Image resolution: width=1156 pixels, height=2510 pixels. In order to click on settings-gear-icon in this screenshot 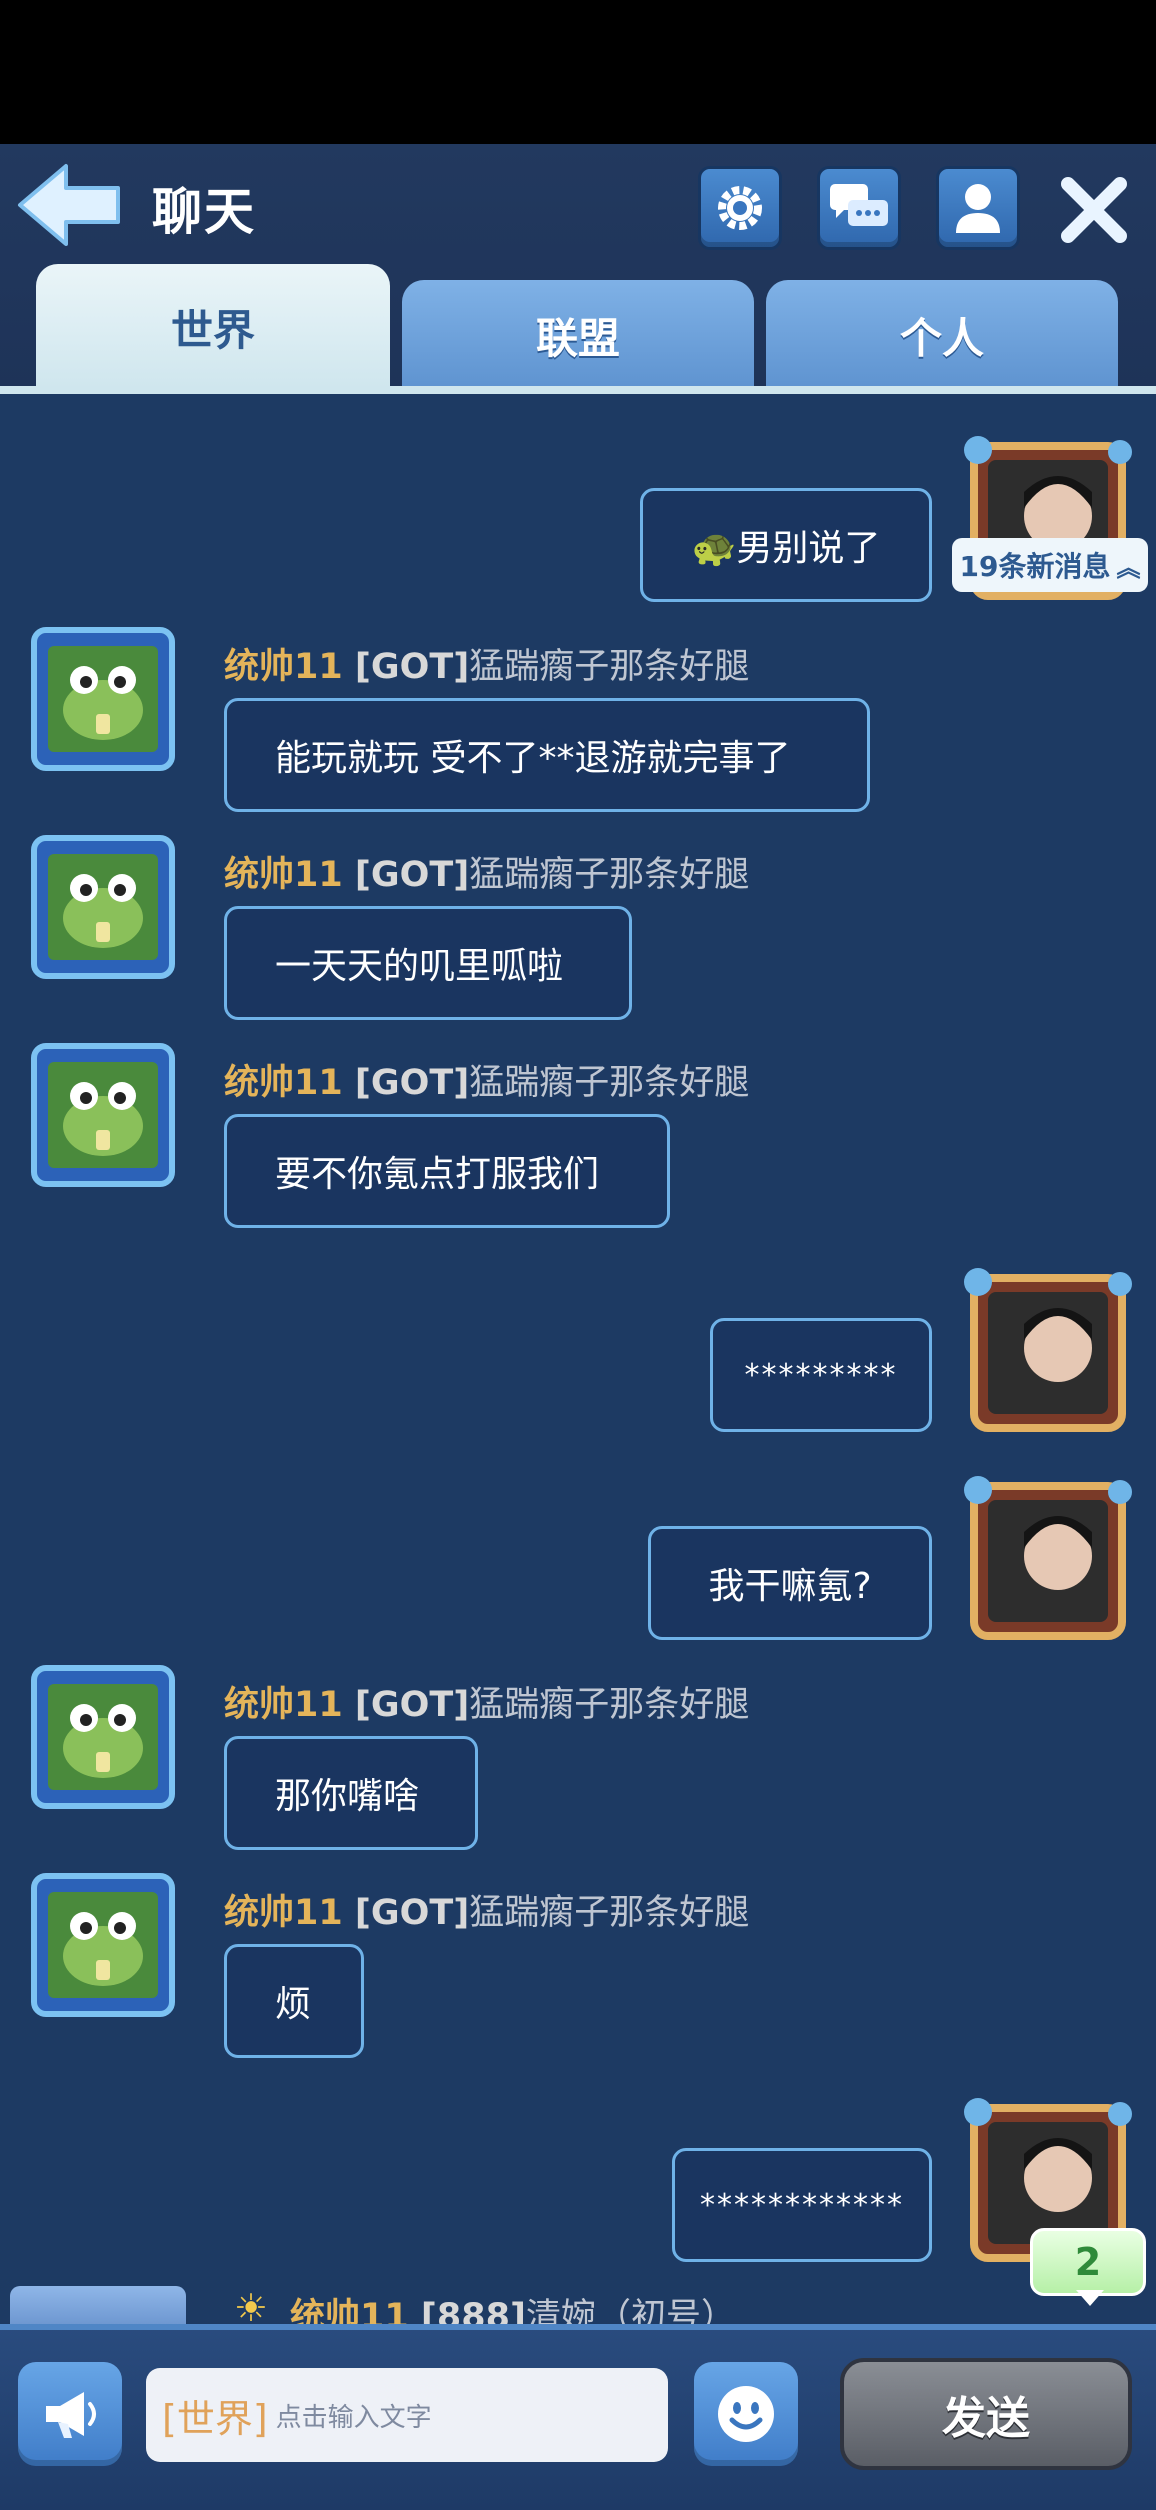, I will do `click(740, 208)`.